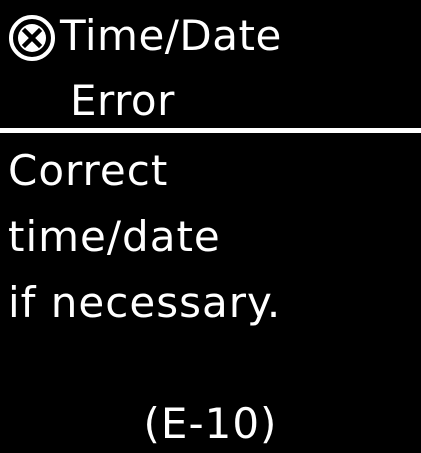 Image resolution: width=421 pixels, height=453 pixels. What do you see at coordinates (32, 38) in the screenshot?
I see `error-x-circle-icon` at bounding box center [32, 38].